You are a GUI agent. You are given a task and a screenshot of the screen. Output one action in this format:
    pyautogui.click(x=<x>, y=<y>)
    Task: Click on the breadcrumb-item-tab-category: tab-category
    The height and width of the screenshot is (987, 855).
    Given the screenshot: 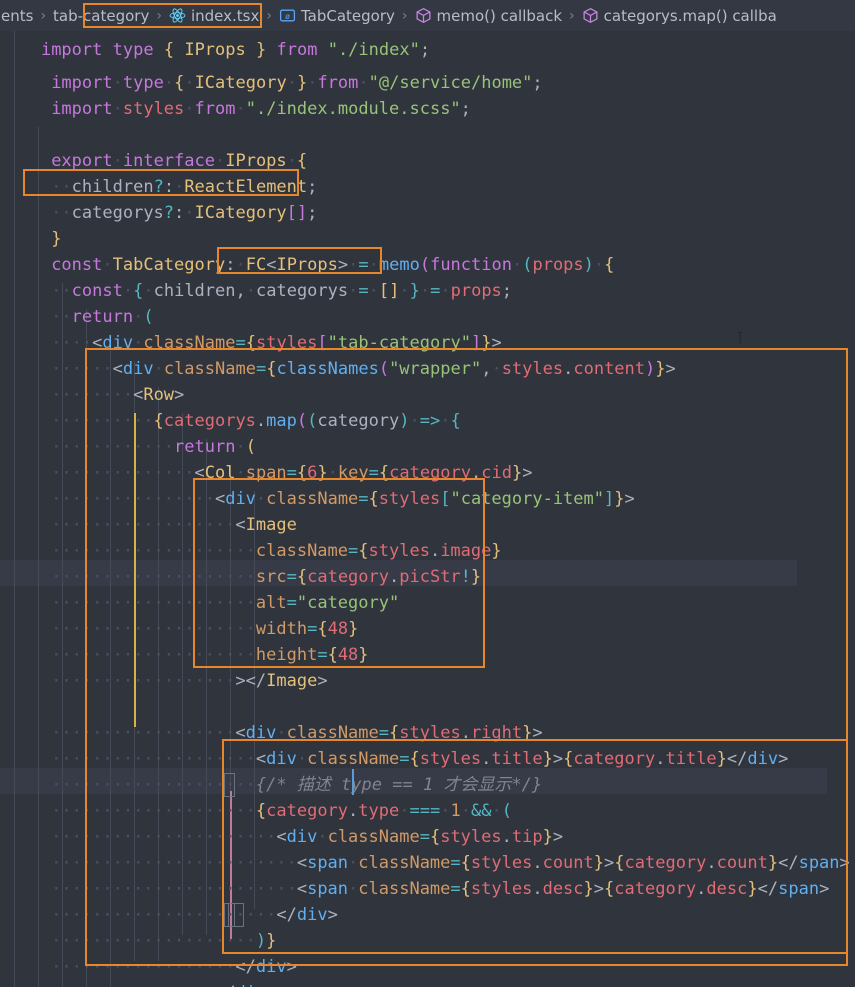 What is the action you would take?
    pyautogui.click(x=101, y=16)
    